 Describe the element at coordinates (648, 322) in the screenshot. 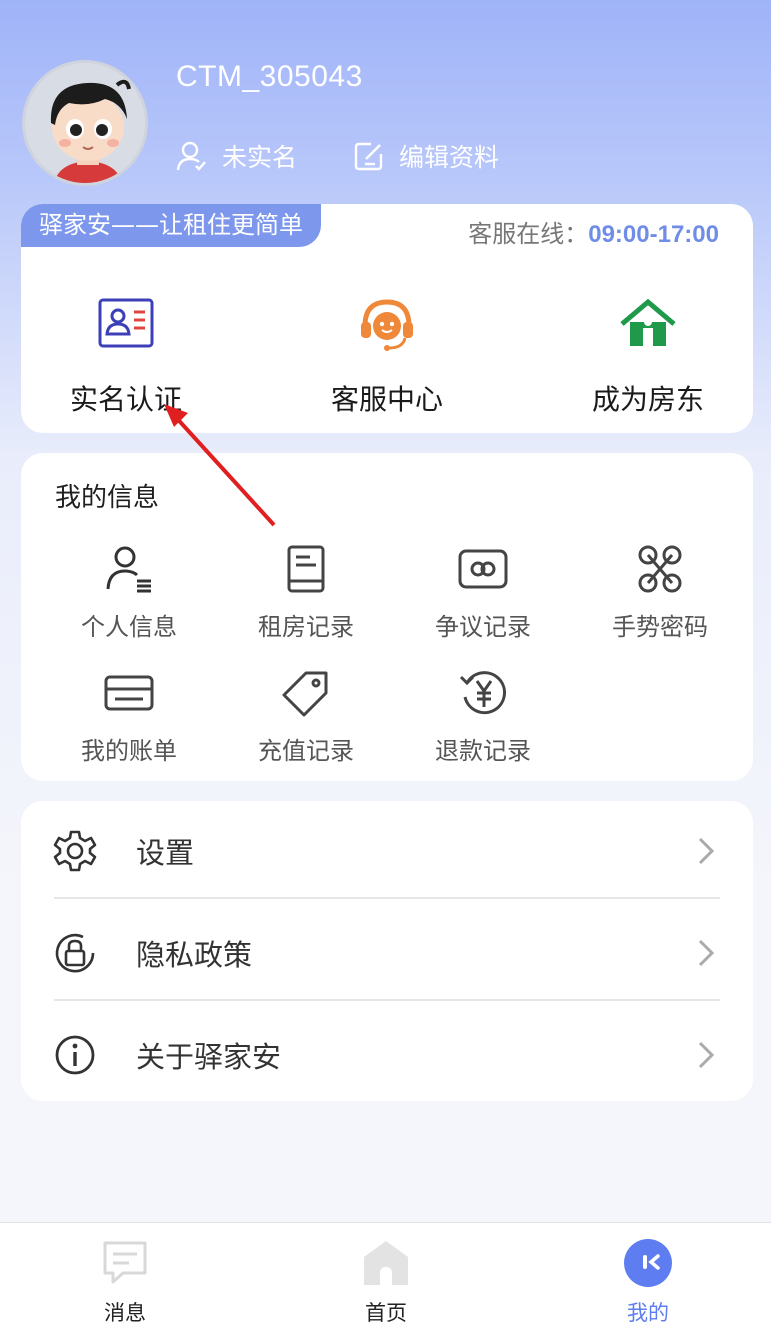

I see `house-icon` at that location.